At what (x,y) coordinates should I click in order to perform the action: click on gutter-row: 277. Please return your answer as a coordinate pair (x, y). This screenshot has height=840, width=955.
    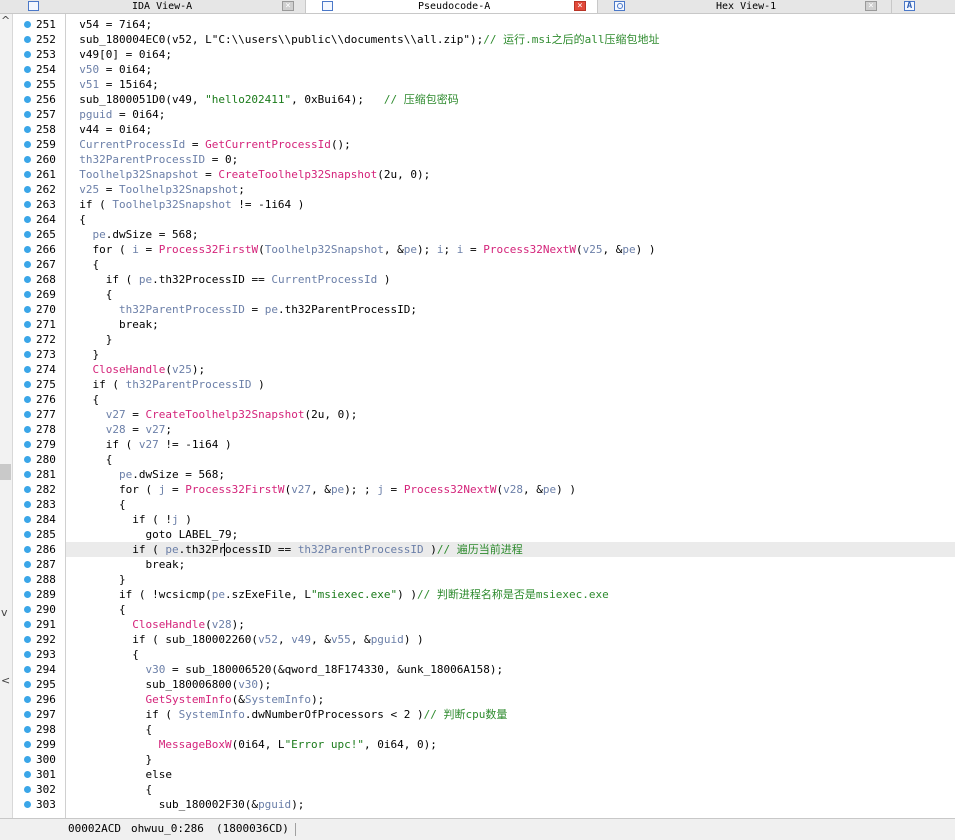
    Looking at the image, I should click on (39, 414).